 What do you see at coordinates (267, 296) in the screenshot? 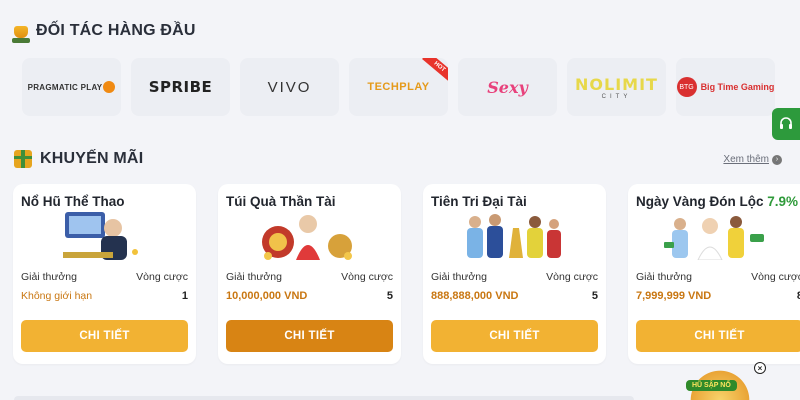
I see `prize-value: 10,000,000 VND` at bounding box center [267, 296].